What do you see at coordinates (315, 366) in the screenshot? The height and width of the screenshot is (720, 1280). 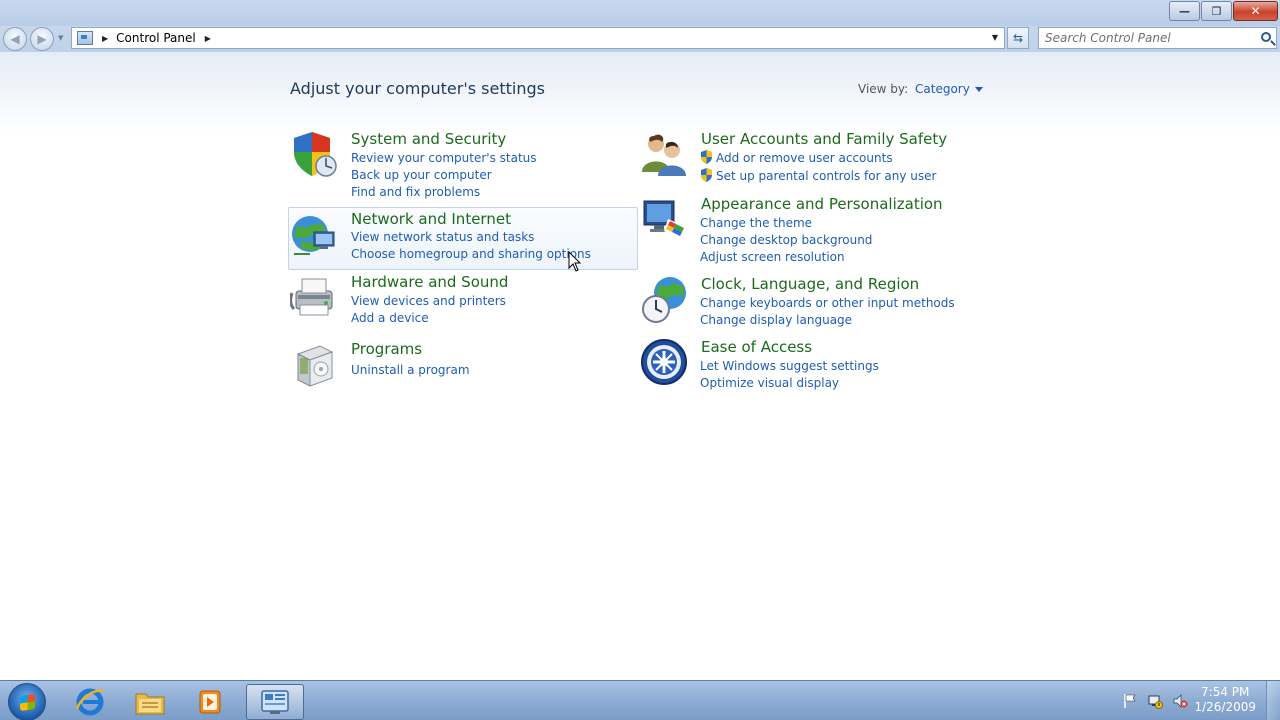 I see `programs-box-icon` at bounding box center [315, 366].